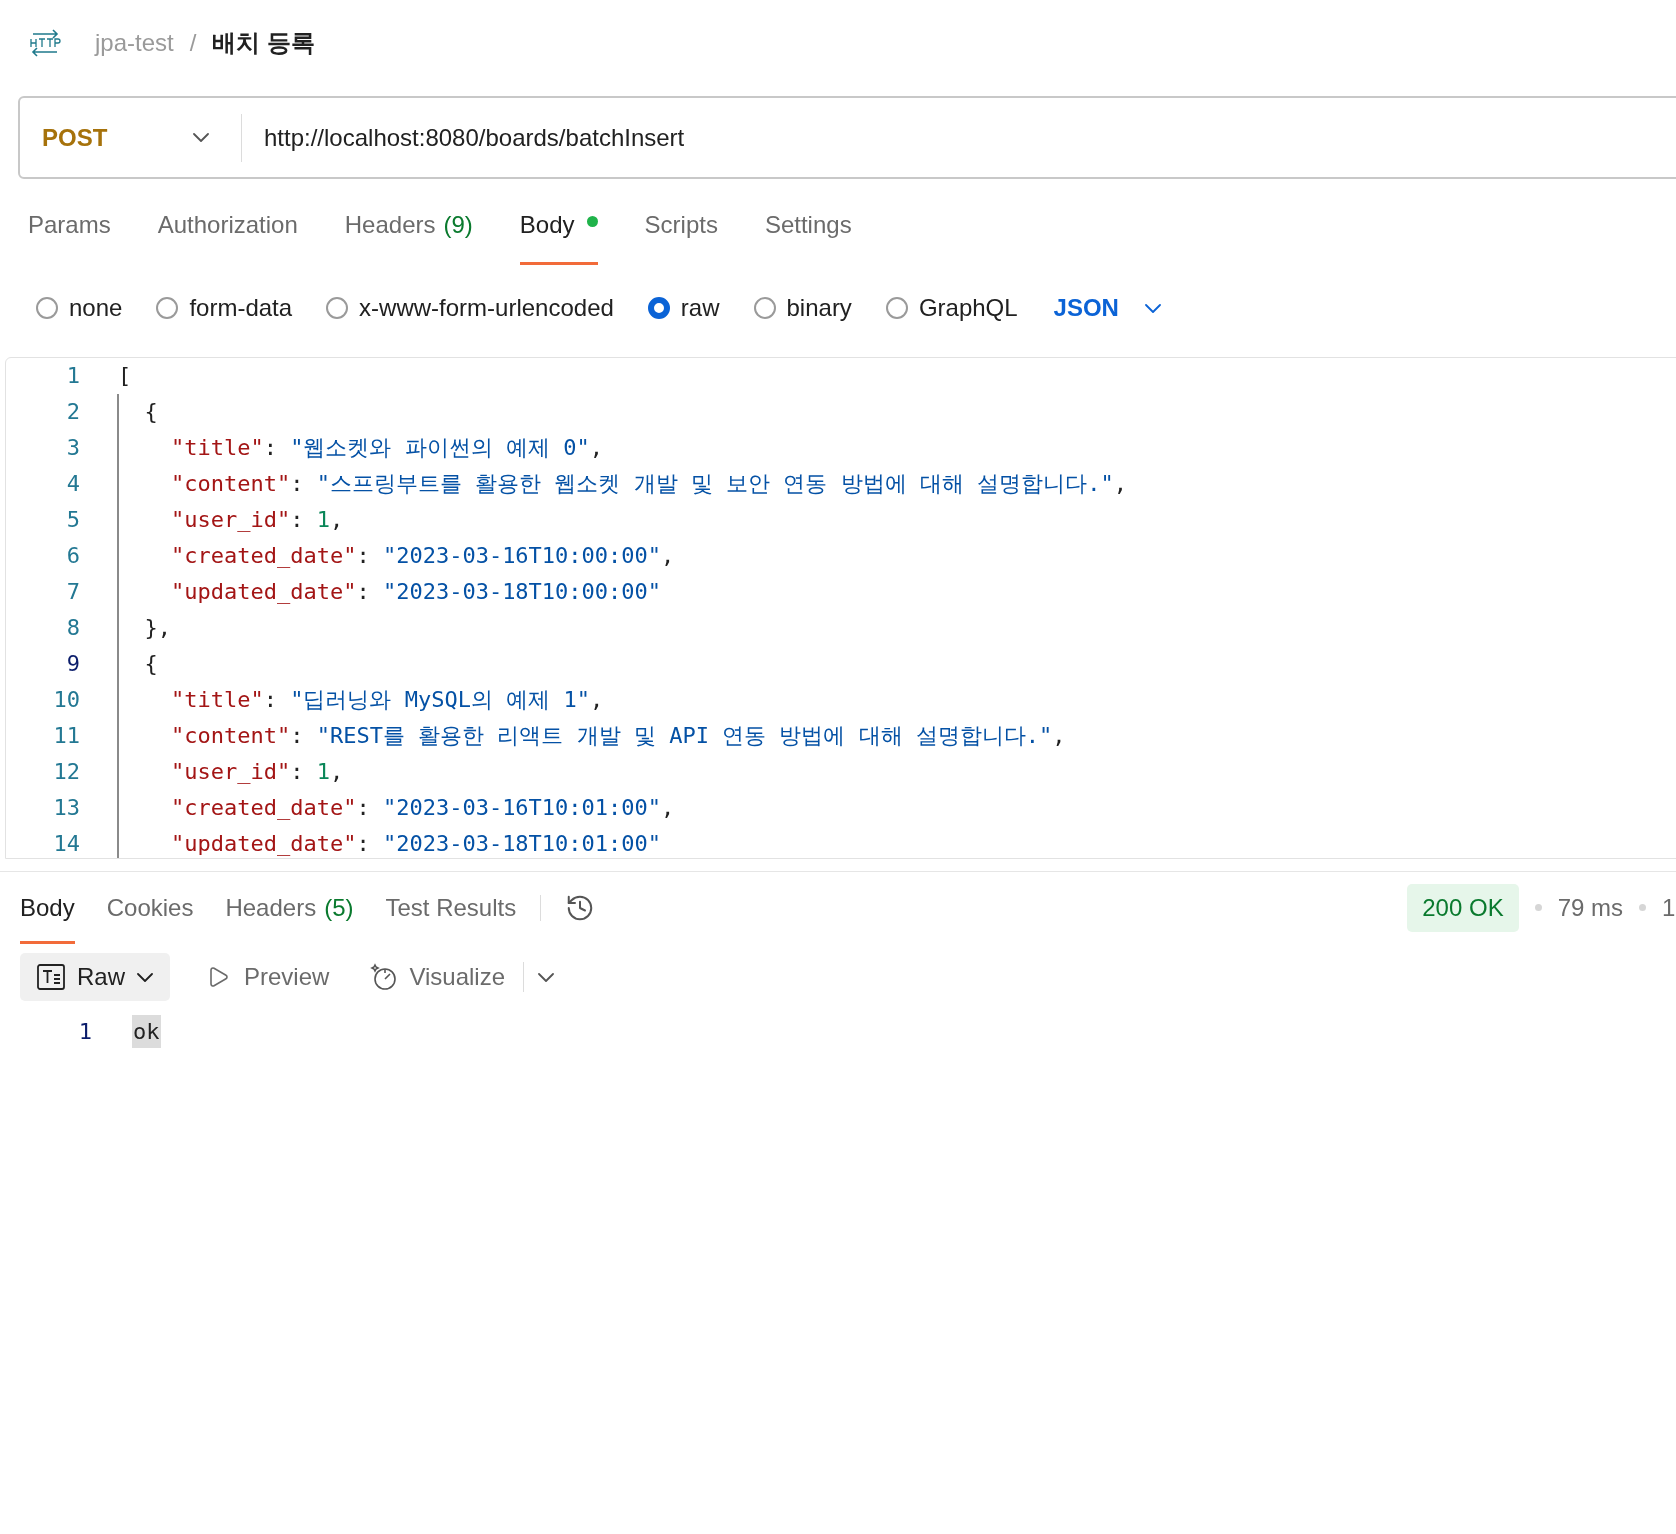  What do you see at coordinates (802, 308) in the screenshot?
I see `body-type-radio: binary` at bounding box center [802, 308].